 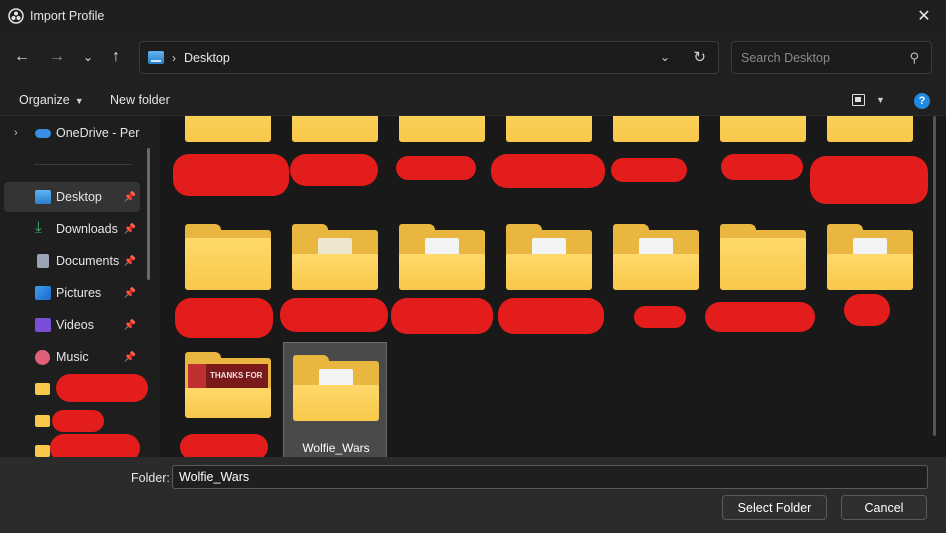 I want to click on sidebar-item-pictures: Pictures 📌, so click(x=72, y=293).